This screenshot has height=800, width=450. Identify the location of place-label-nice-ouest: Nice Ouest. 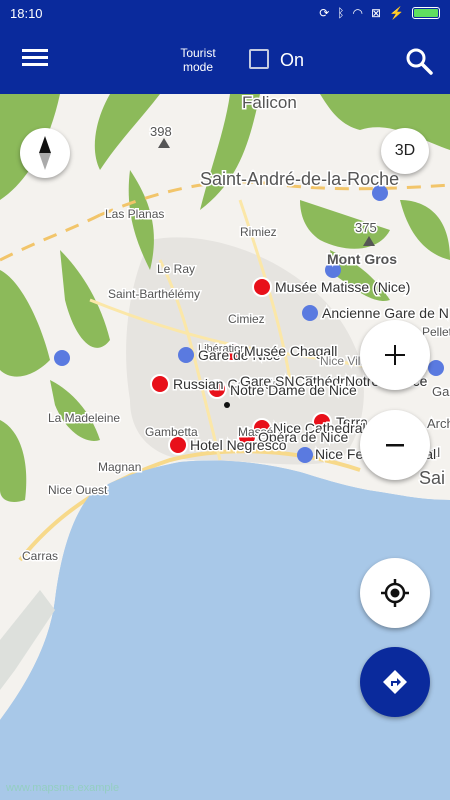
(78, 490).